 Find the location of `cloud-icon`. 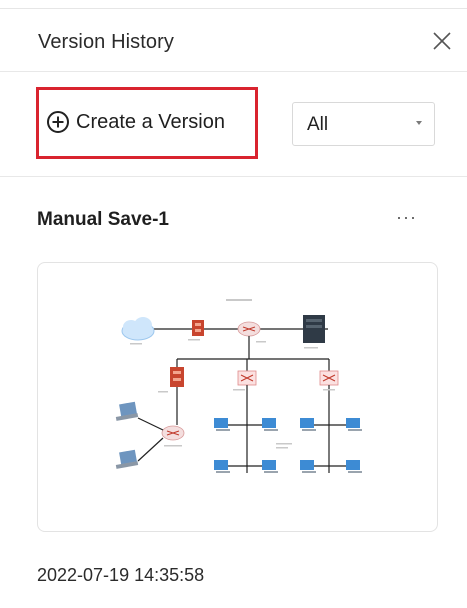

cloud-icon is located at coordinates (138, 329).